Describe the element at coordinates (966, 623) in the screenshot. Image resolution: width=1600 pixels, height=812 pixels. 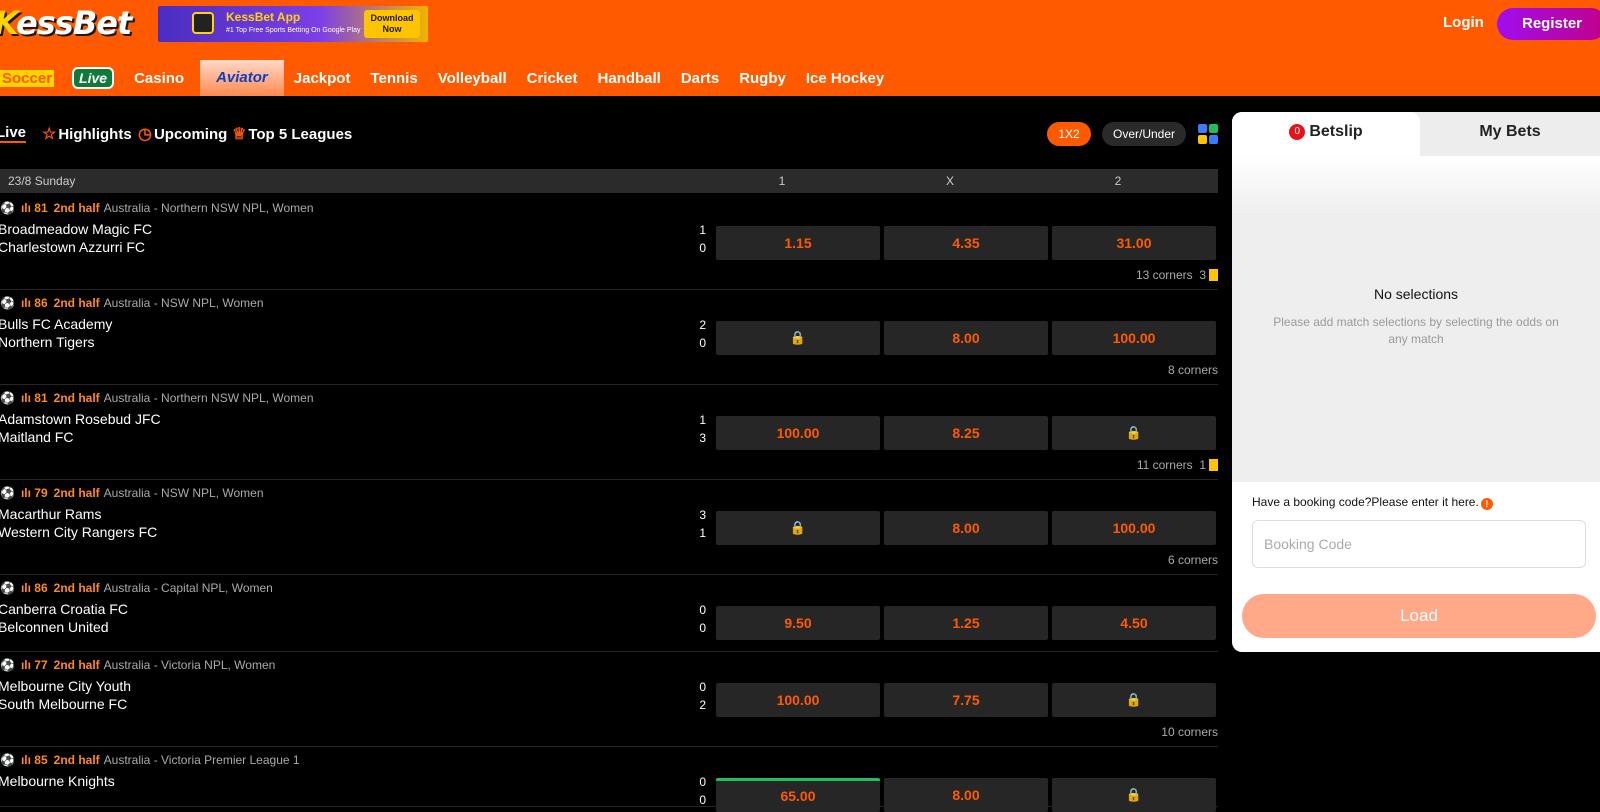
I see `odds-button-oddx: 1.25` at that location.